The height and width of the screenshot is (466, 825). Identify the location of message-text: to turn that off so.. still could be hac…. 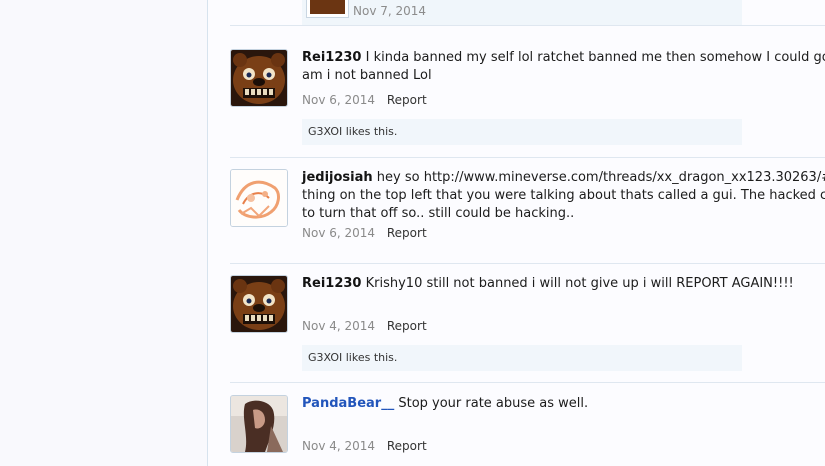
(438, 213).